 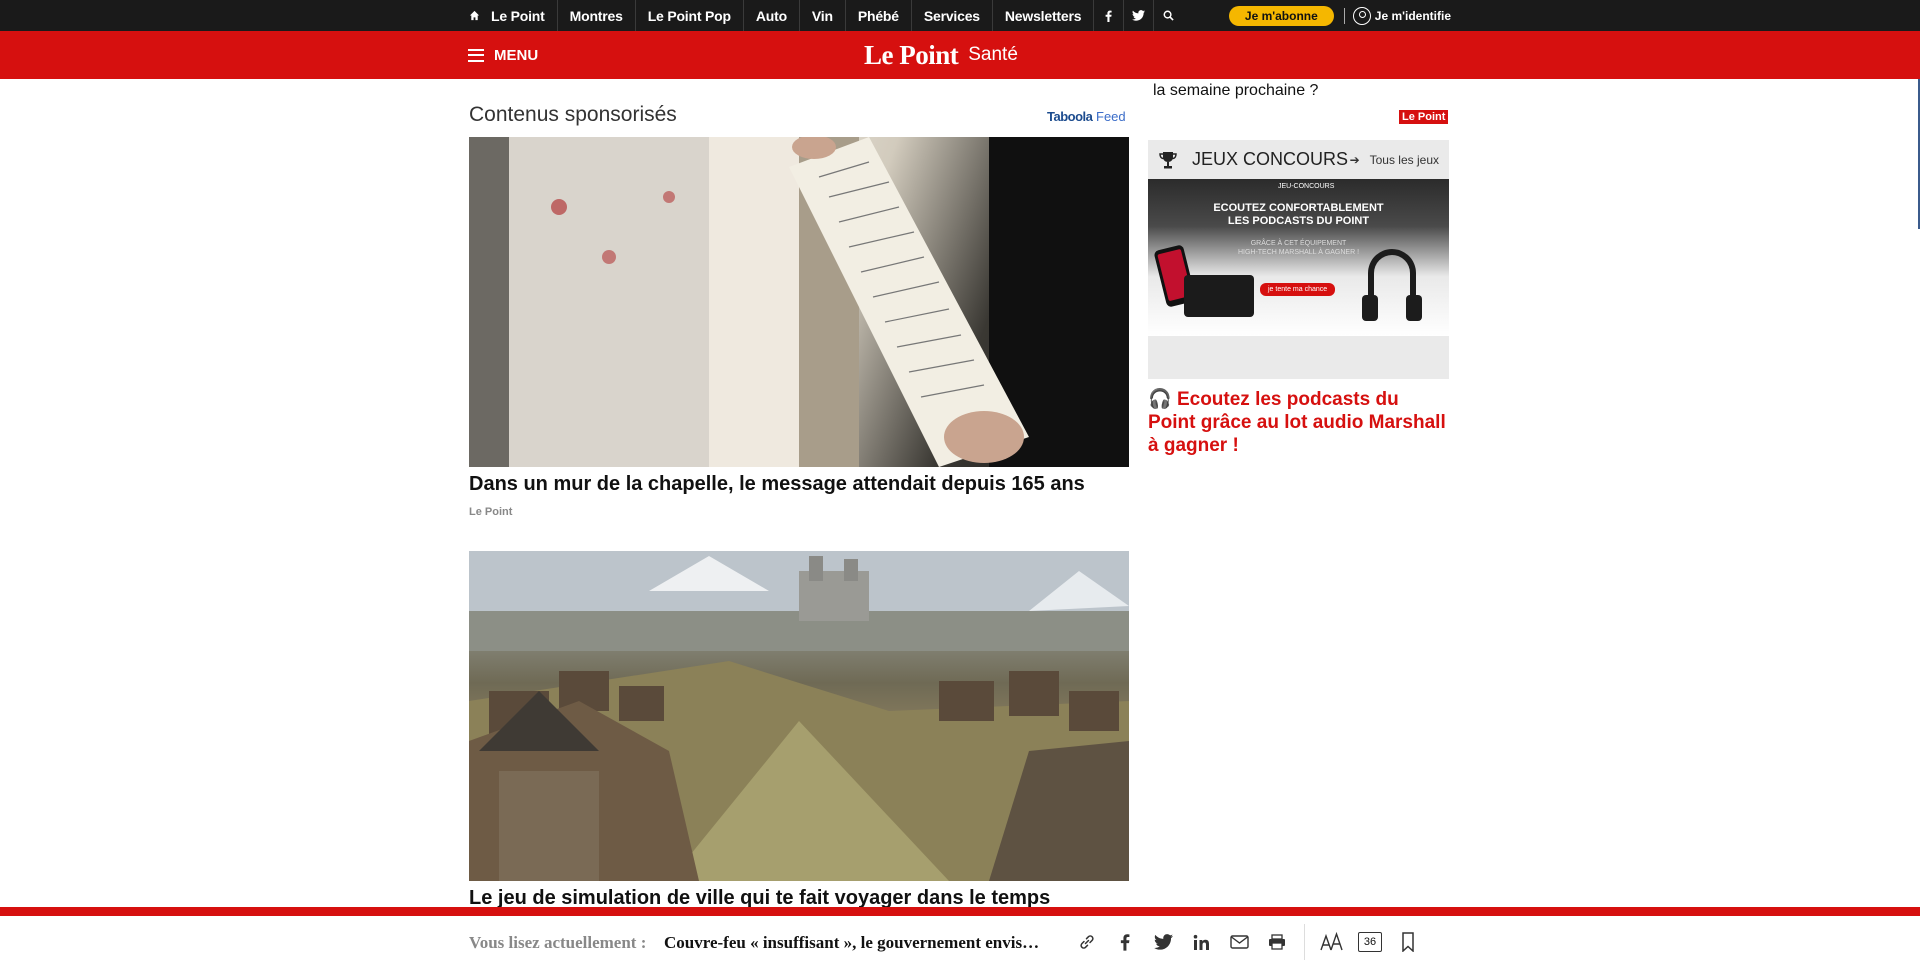 What do you see at coordinates (1277, 942) in the screenshot?
I see `print-icon` at bounding box center [1277, 942].